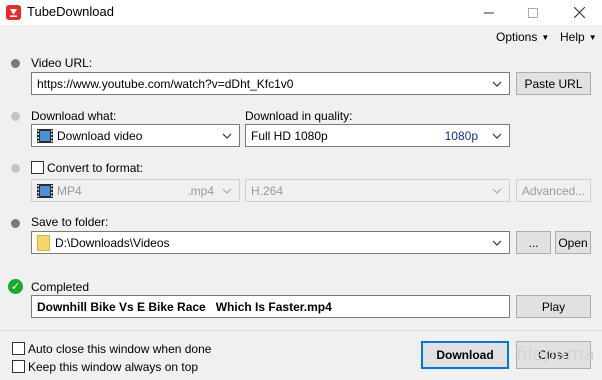  What do you see at coordinates (69, 190) in the screenshot?
I see `format-value: MP4` at bounding box center [69, 190].